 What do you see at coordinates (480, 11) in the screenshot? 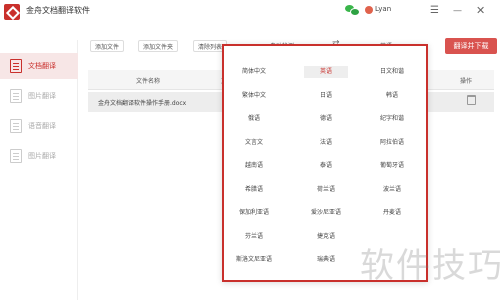
I see `close-icon: ✕` at bounding box center [480, 11].